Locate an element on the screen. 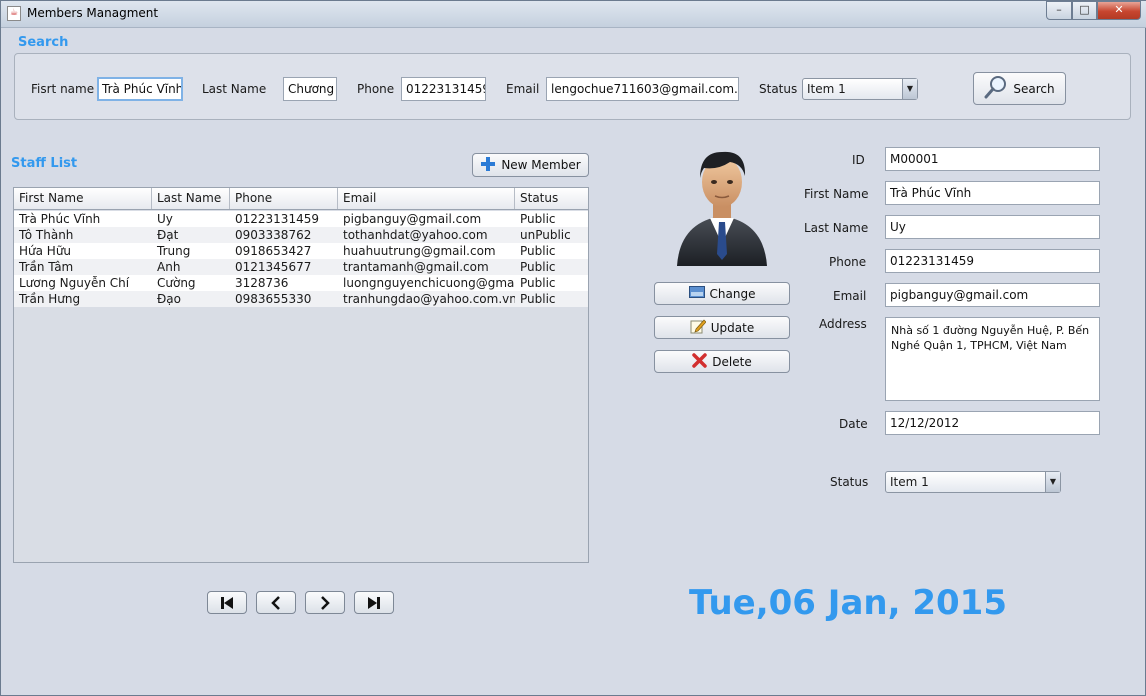  window-title: Members Managment is located at coordinates (93, 13).